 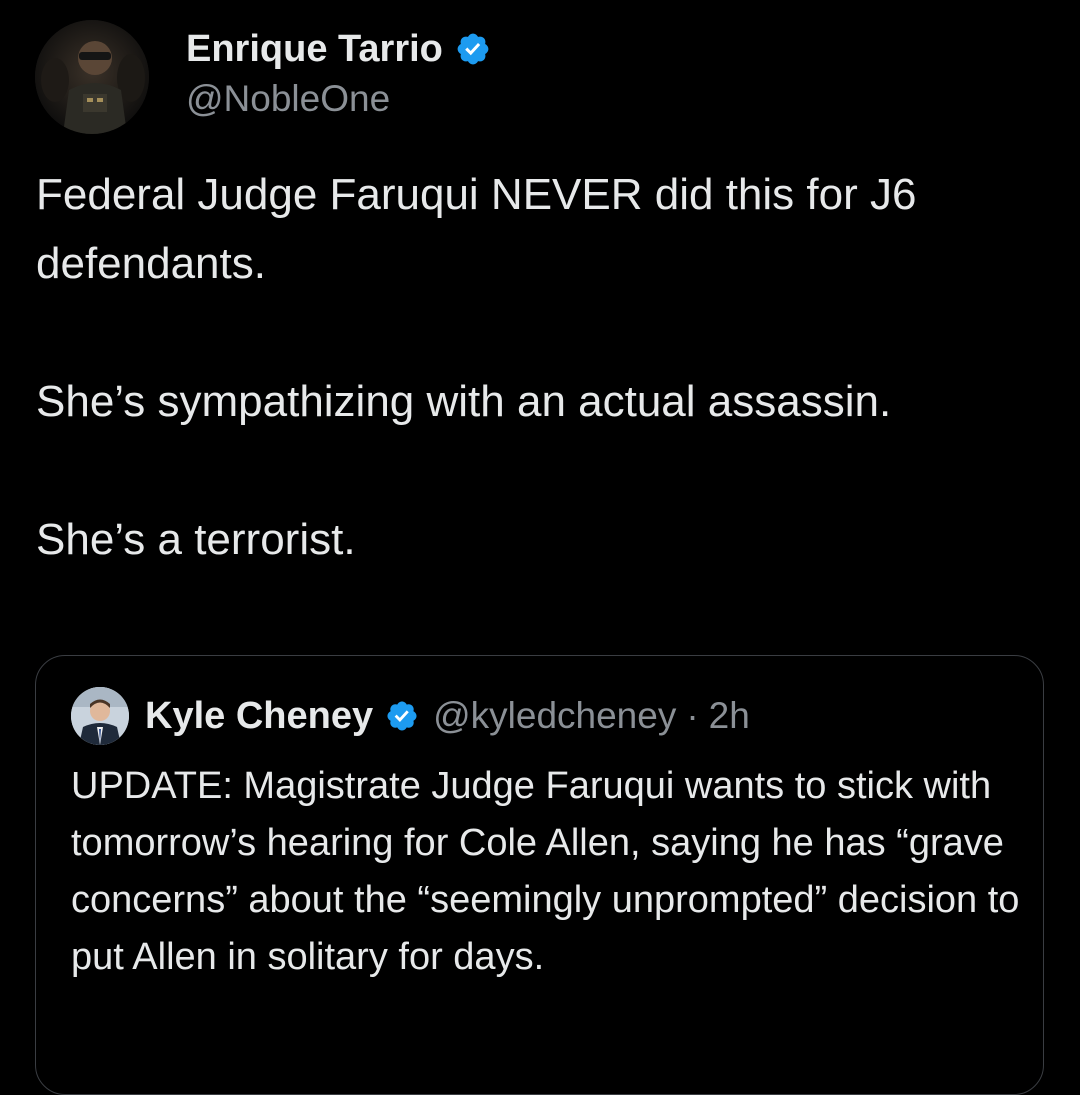 I want to click on display-name-row: Enrique Tarrio, so click(x=338, y=49).